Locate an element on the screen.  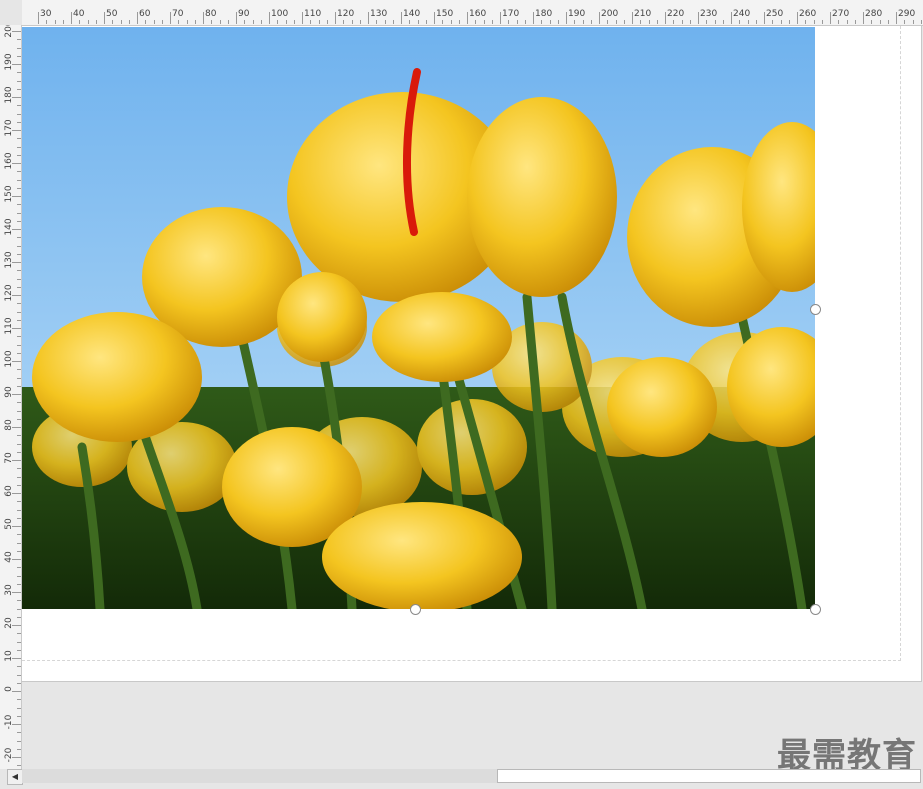
ruler-left-label: 30 is located at coordinates (9, 590).